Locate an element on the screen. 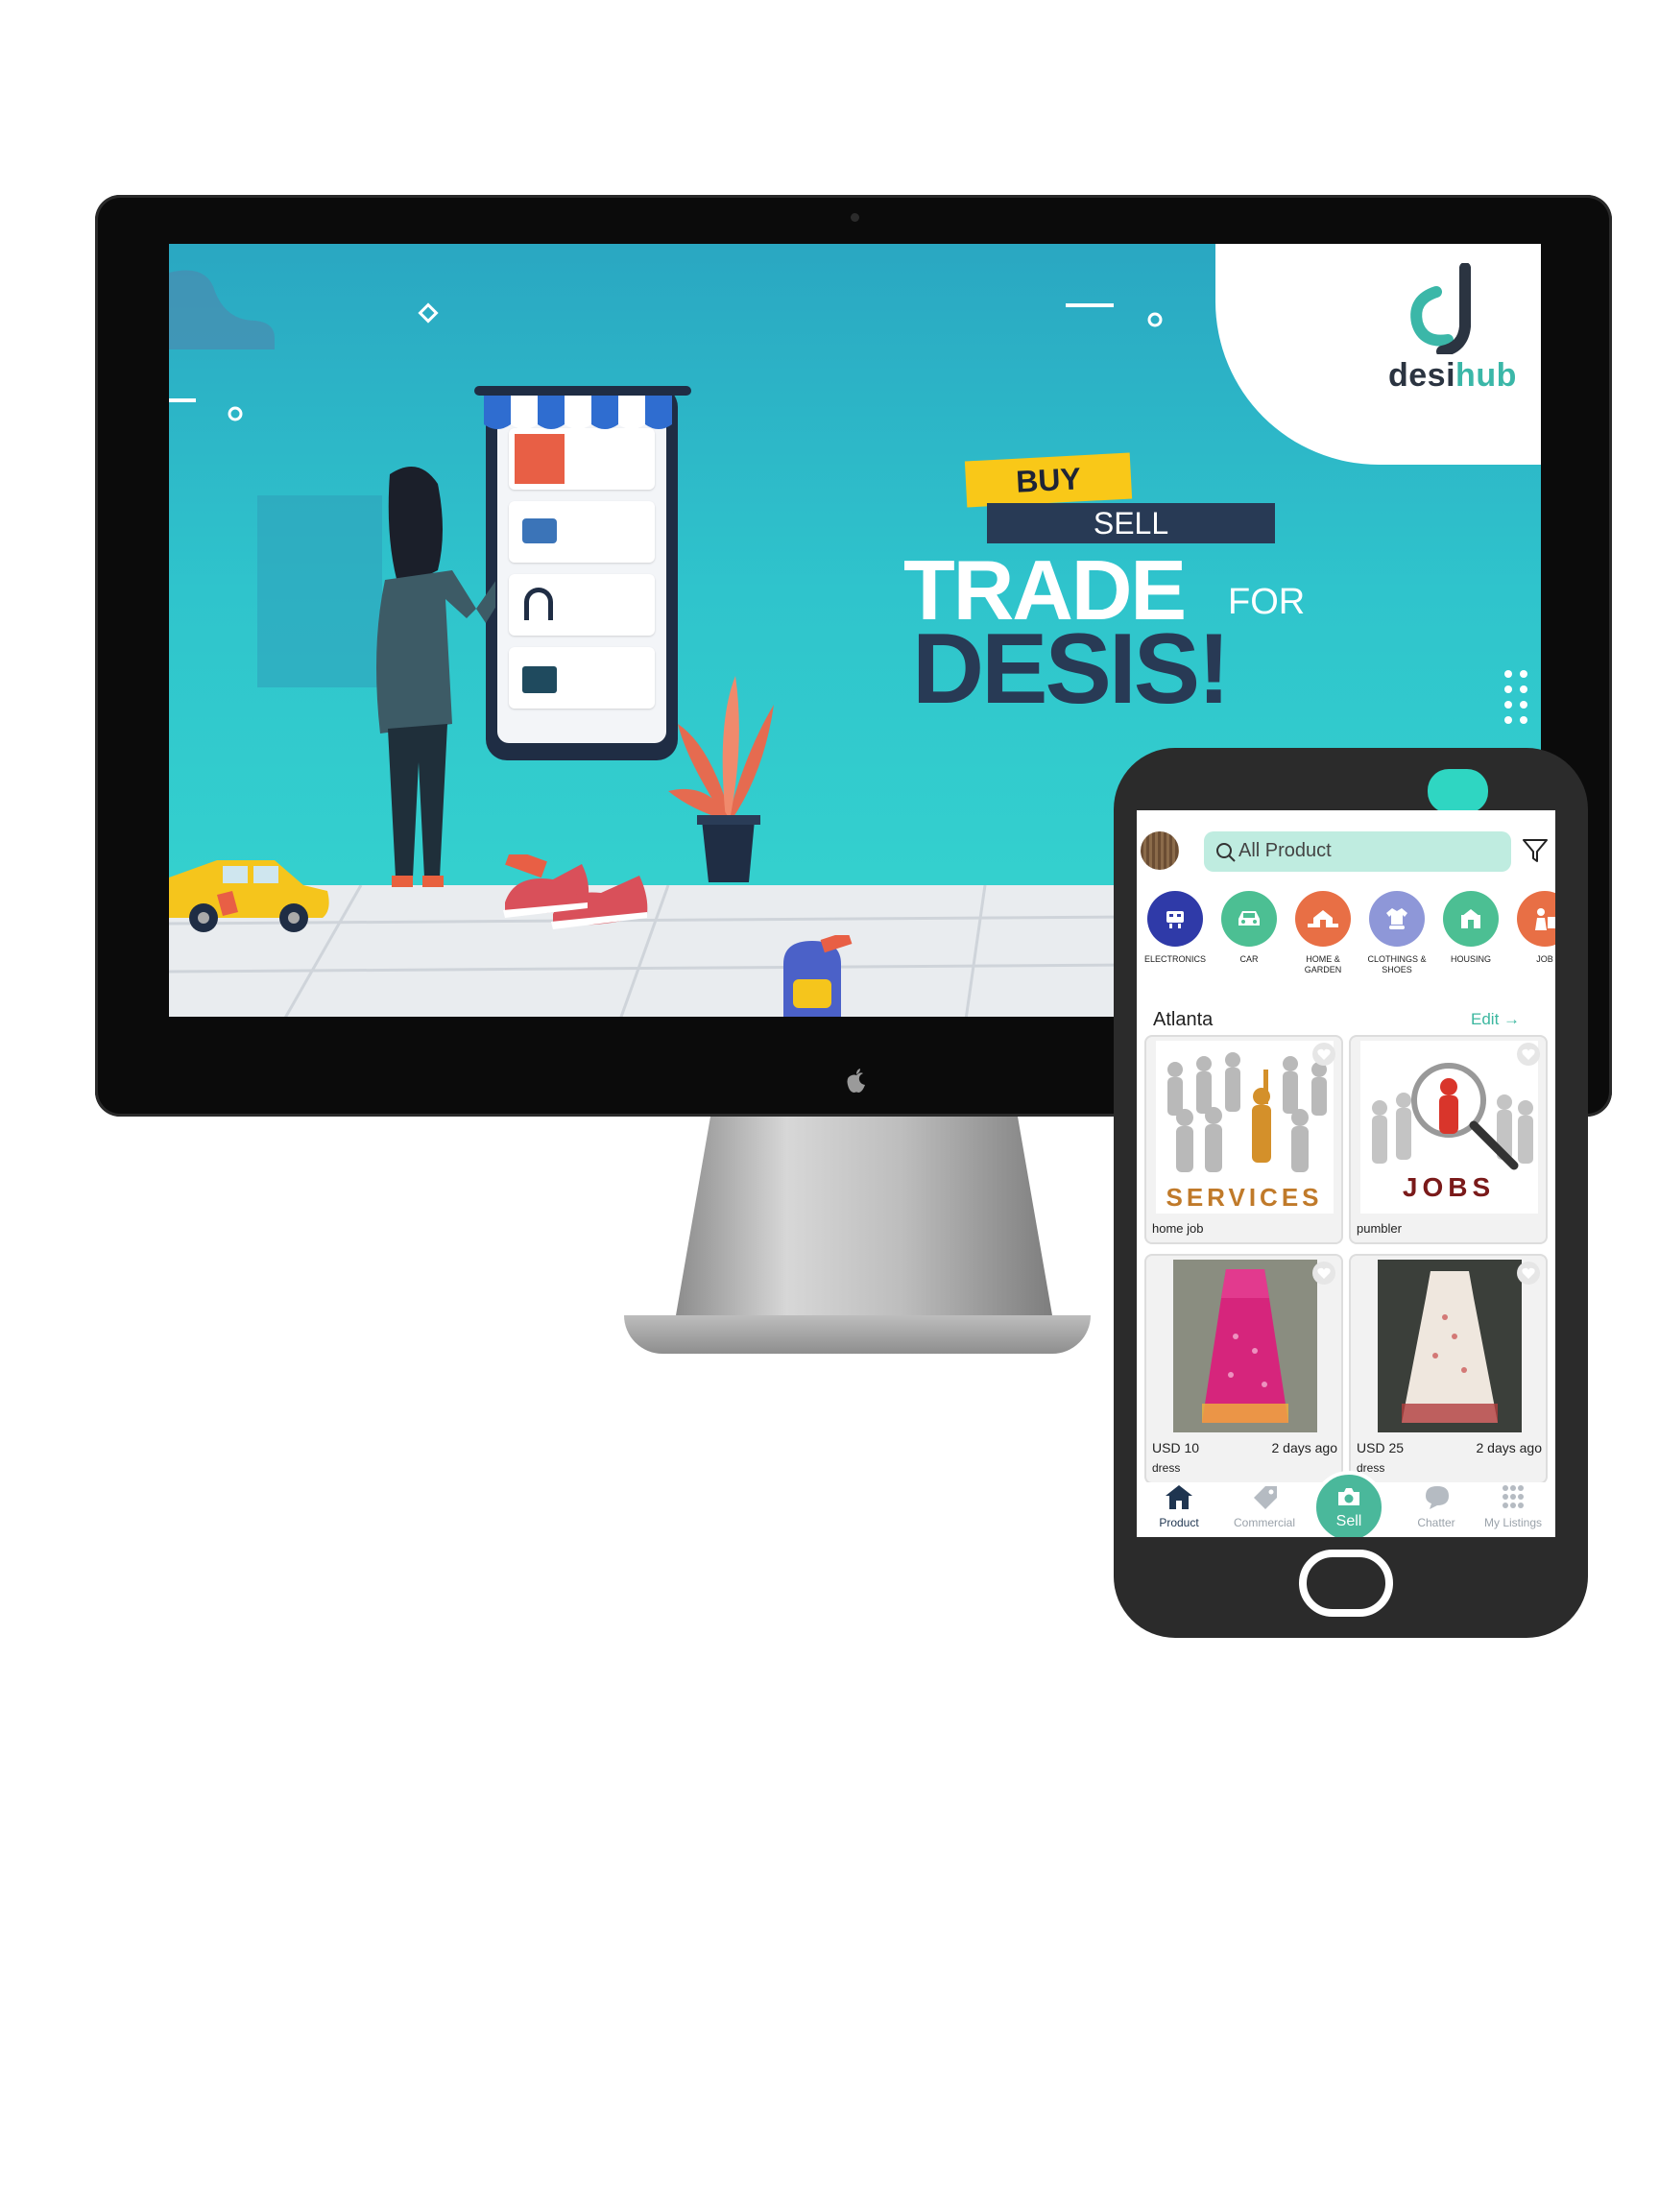  listing-image: SERVICES is located at coordinates (1245, 1127).